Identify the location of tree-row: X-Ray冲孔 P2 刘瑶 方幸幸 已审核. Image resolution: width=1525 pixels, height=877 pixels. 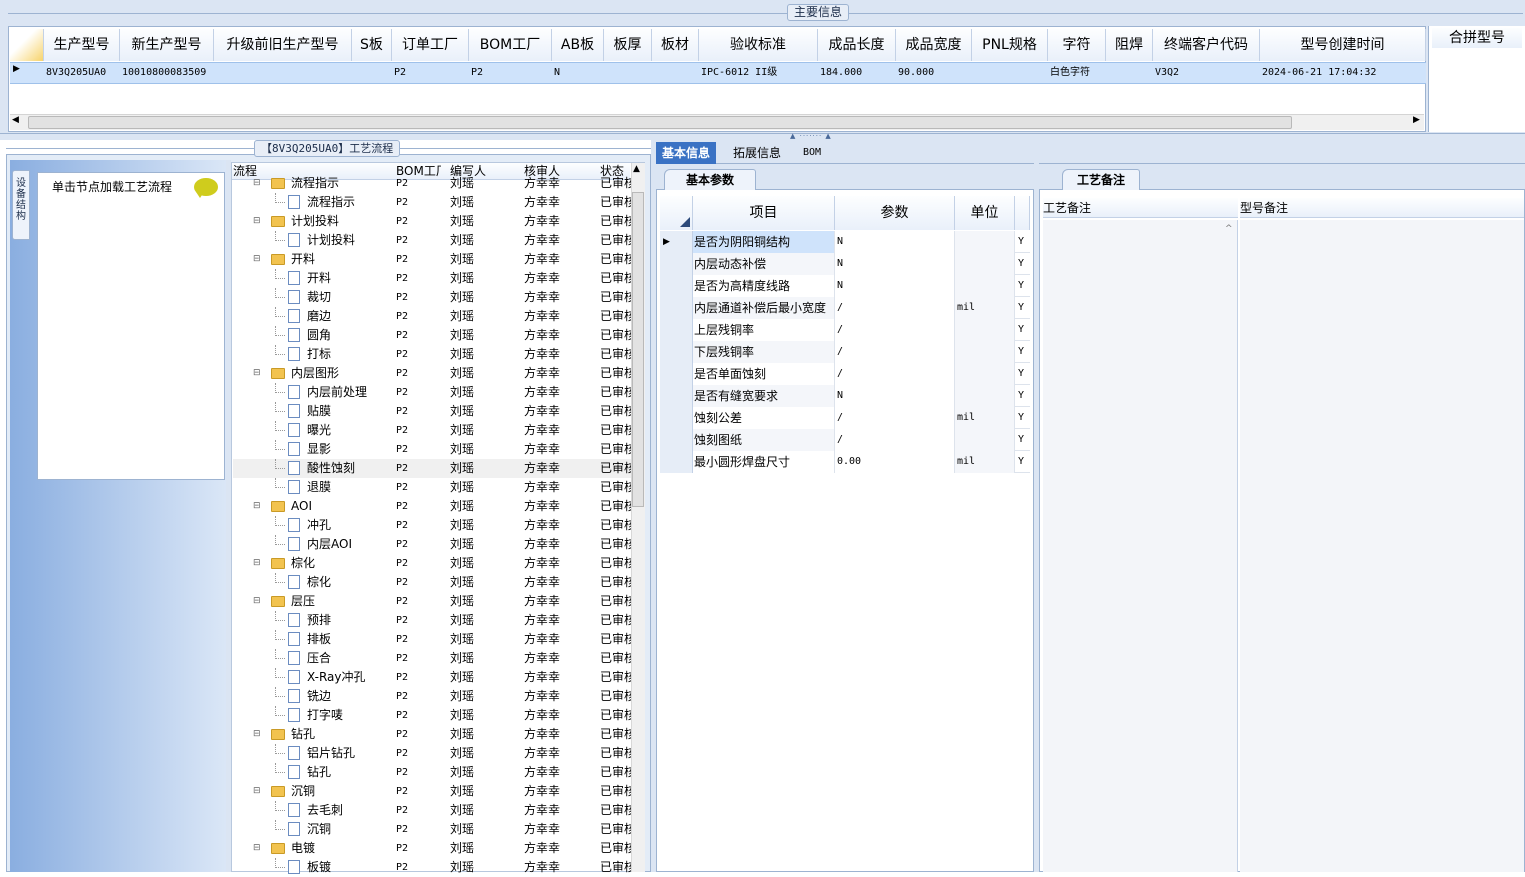
(432, 677).